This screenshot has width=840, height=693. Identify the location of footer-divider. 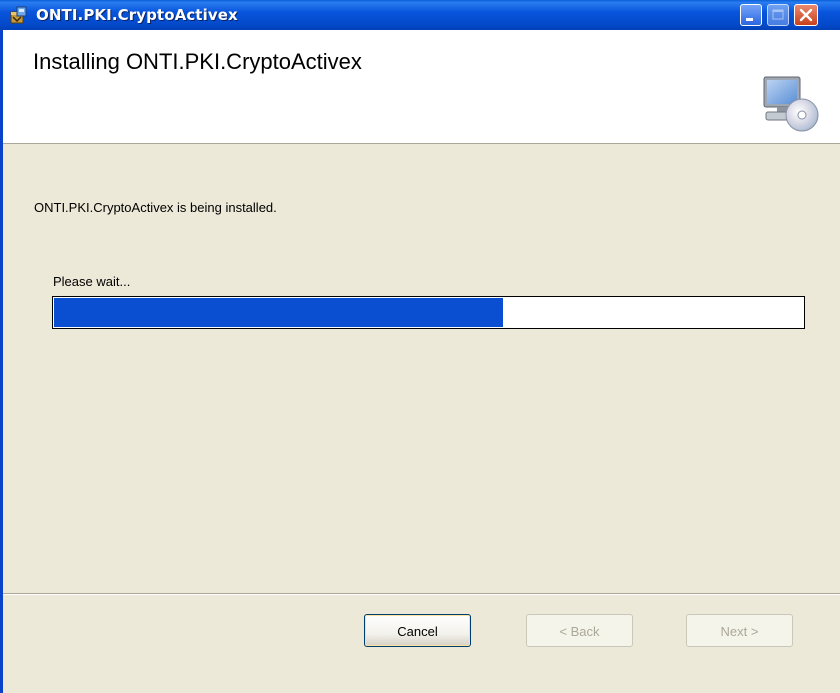
(421, 594).